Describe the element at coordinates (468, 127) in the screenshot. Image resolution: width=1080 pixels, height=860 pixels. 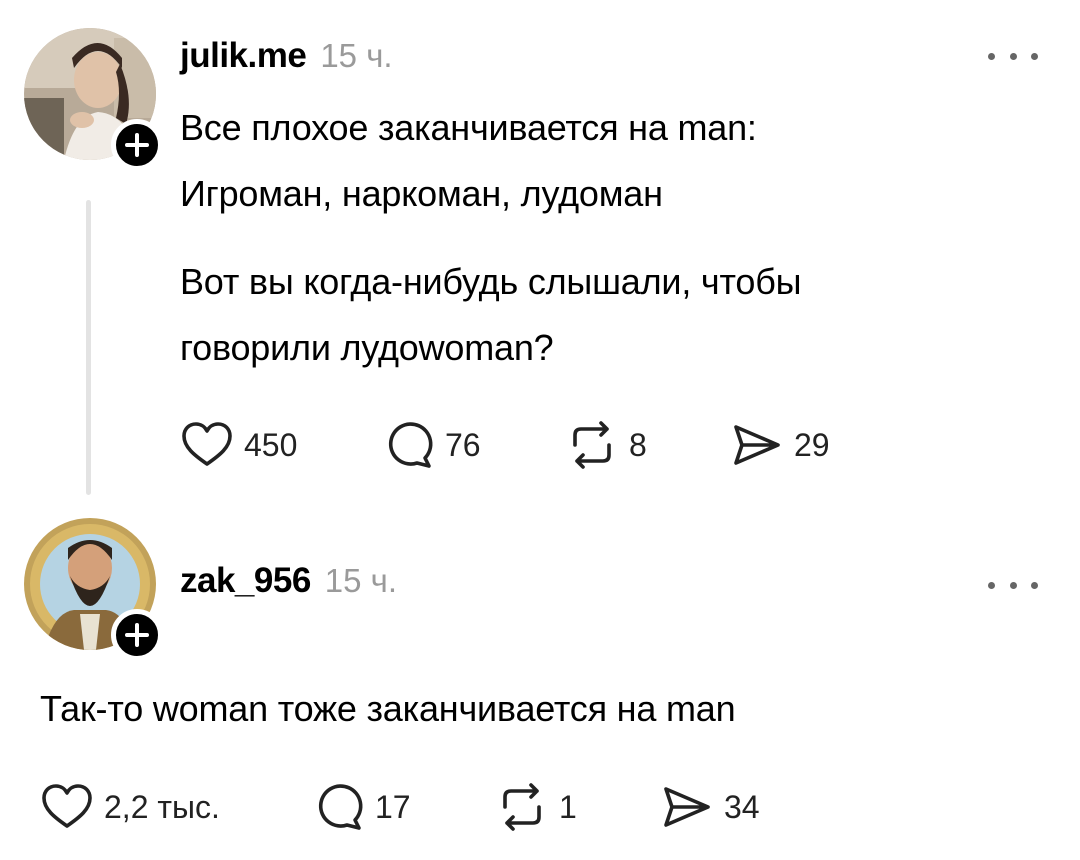
I see `post-text-line: Все плохое заканчивается на man:` at that location.